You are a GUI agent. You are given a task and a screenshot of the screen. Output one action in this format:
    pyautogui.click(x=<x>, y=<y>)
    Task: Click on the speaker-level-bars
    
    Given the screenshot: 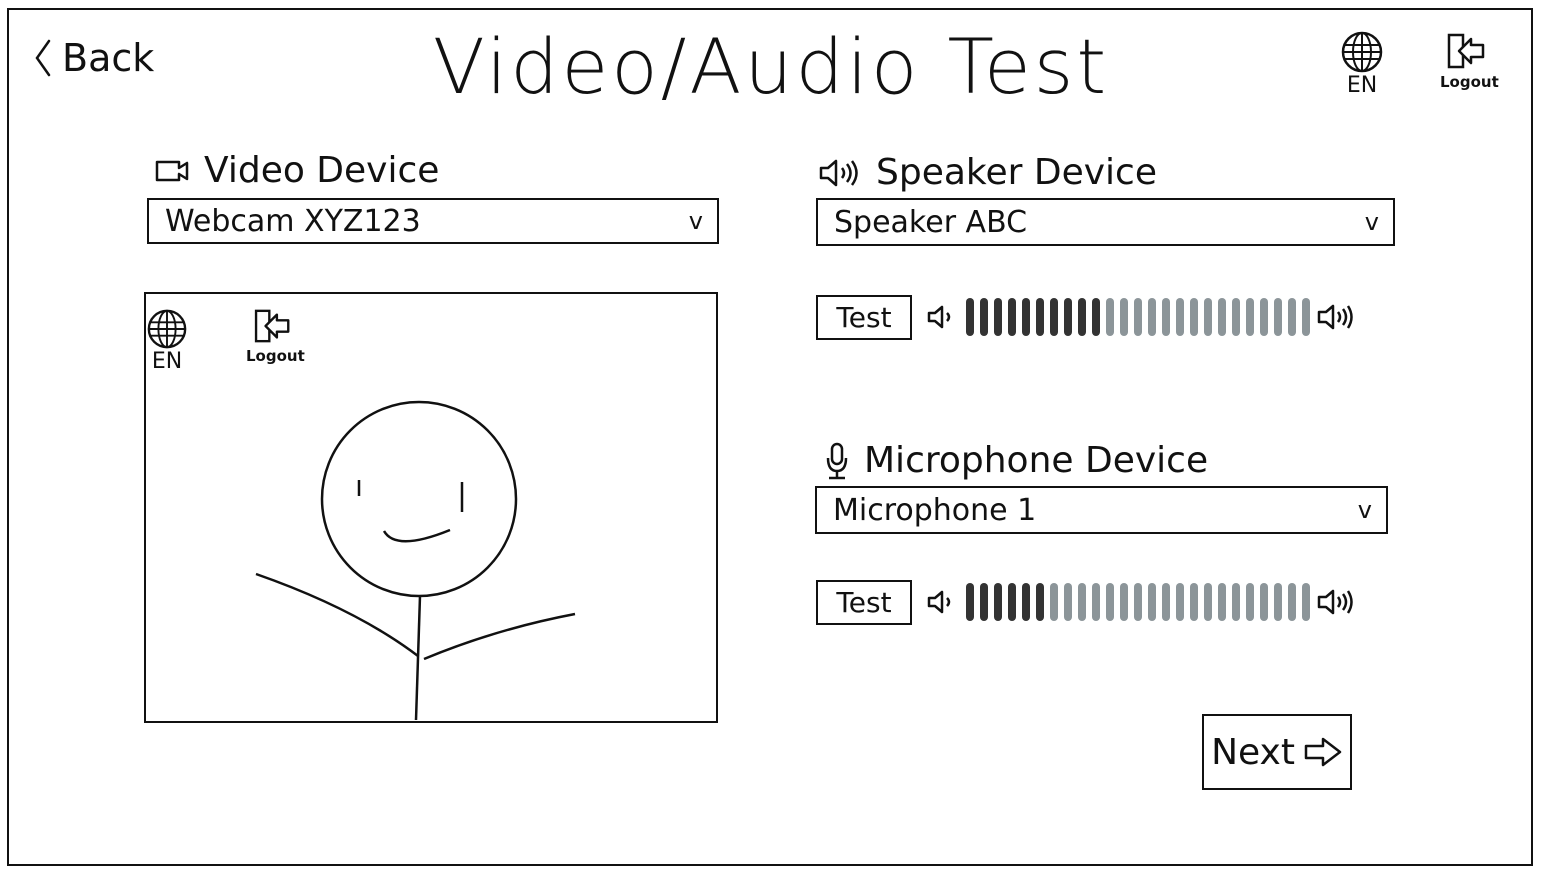 What is the action you would take?
    pyautogui.click(x=1138, y=317)
    